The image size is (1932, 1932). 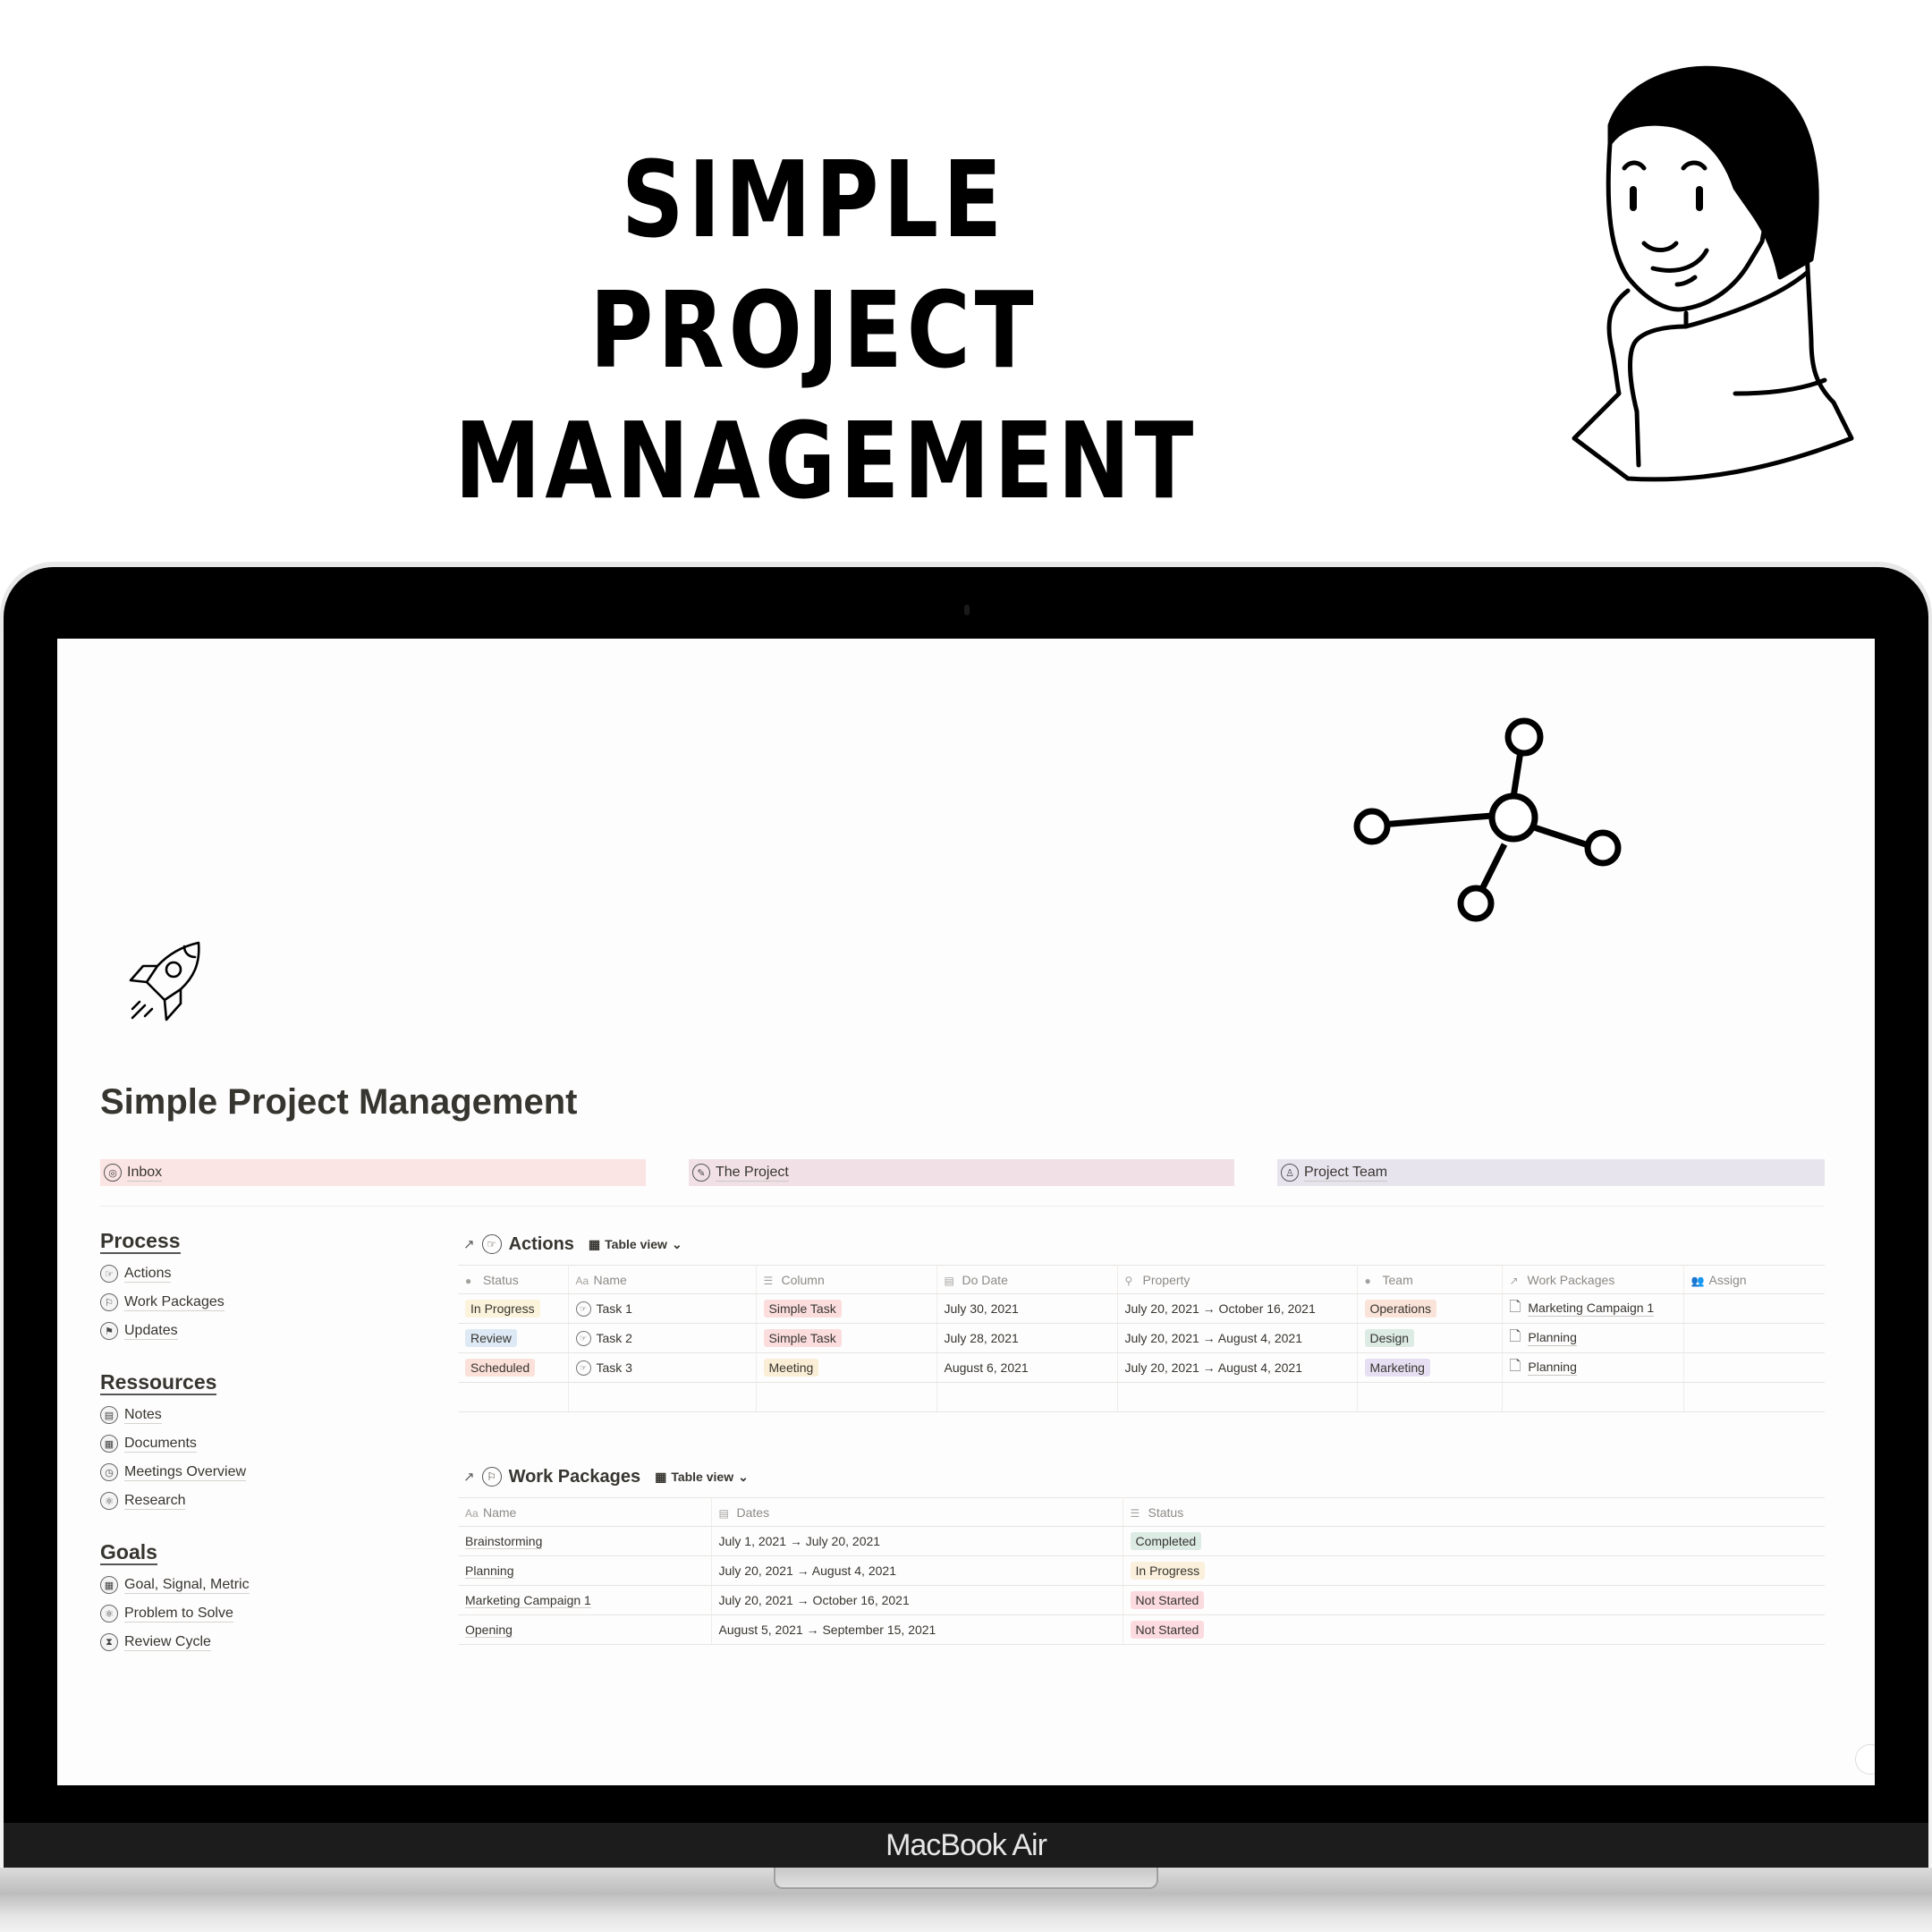 What do you see at coordinates (585, 1541) in the screenshot?
I see `name-cell: Brainstorming` at bounding box center [585, 1541].